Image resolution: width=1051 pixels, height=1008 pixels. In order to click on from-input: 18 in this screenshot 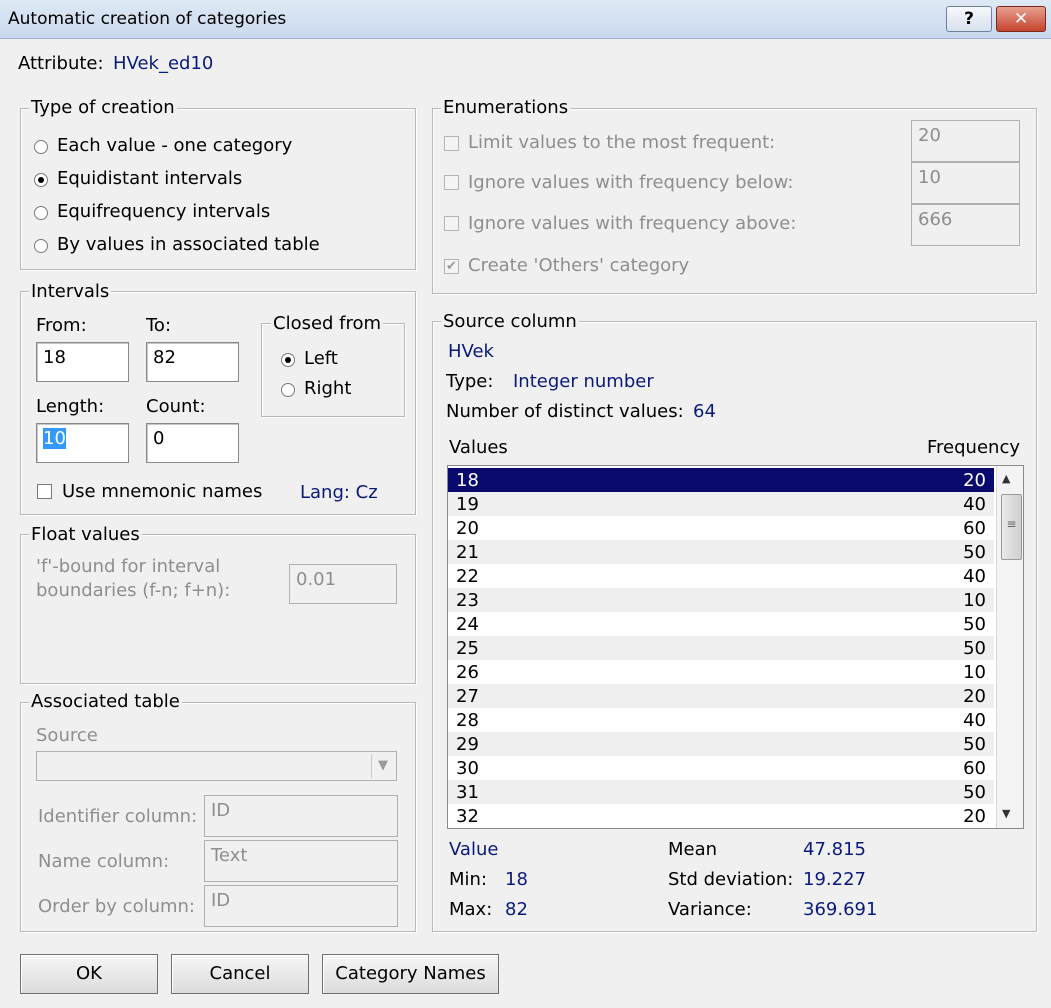, I will do `click(82, 362)`.